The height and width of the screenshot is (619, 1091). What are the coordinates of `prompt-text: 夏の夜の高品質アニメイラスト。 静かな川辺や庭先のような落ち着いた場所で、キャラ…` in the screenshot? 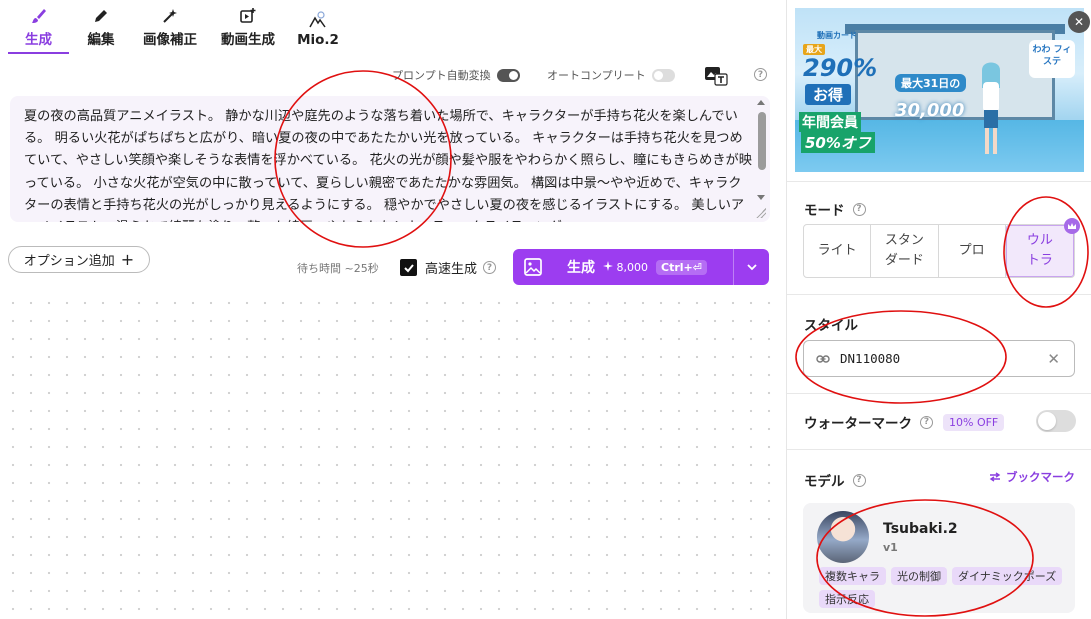 It's located at (388, 165).